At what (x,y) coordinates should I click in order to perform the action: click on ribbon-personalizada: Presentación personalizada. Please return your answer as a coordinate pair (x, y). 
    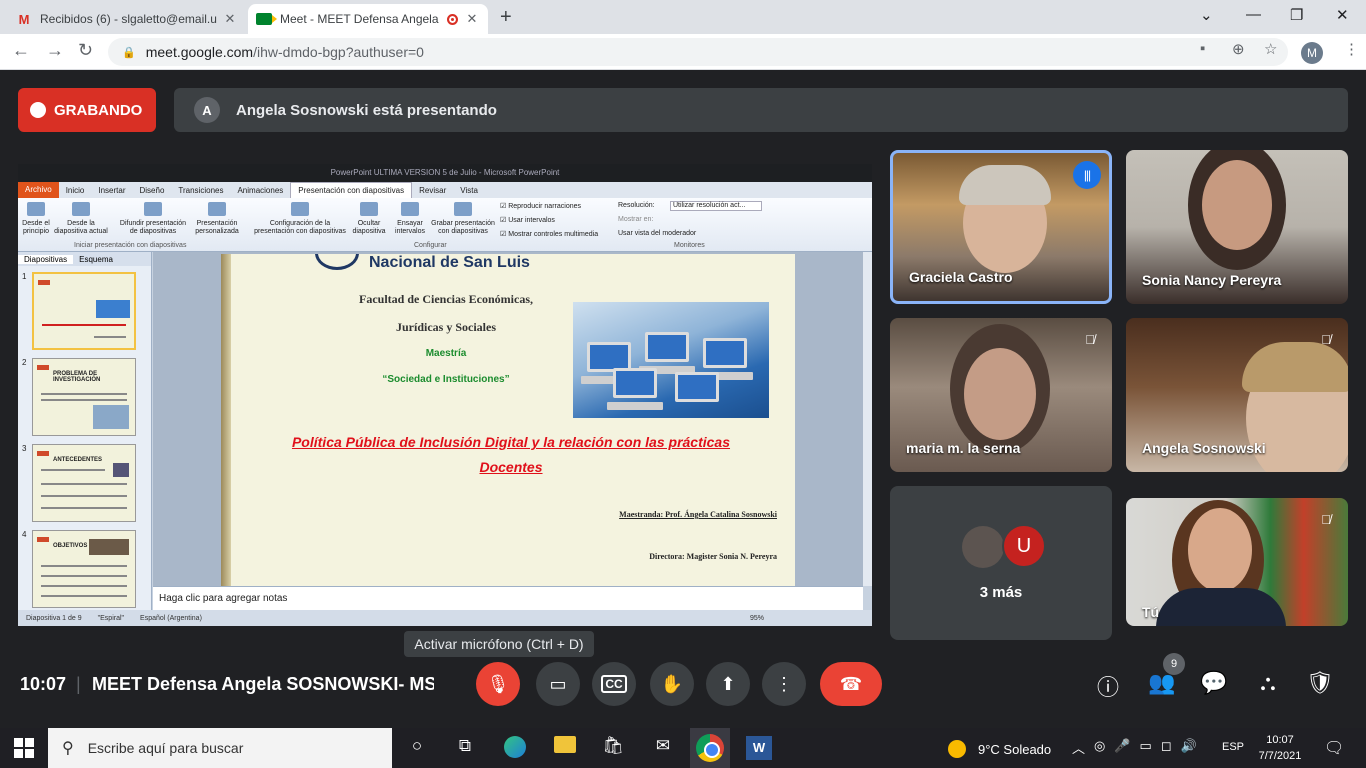
    Looking at the image, I should click on (217, 219).